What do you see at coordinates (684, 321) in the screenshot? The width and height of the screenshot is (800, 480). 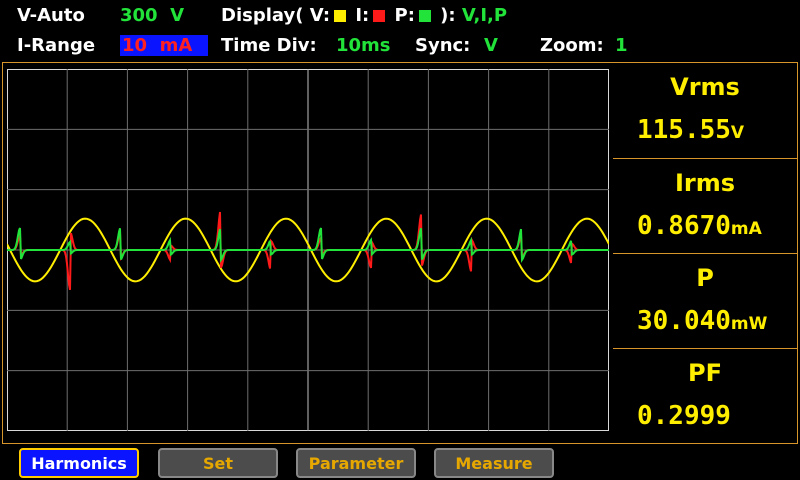 I see `power-number: 30.040` at bounding box center [684, 321].